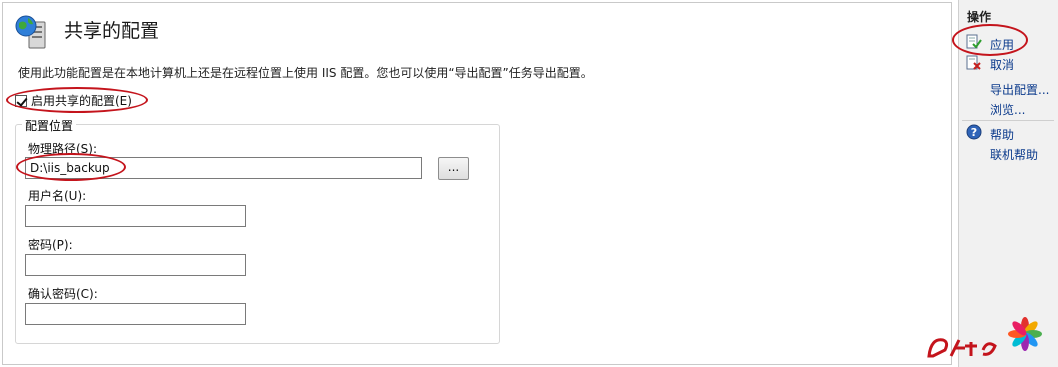 The height and width of the screenshot is (367, 1058). What do you see at coordinates (49, 125) in the screenshot?
I see `config-location-title: 配置位置` at bounding box center [49, 125].